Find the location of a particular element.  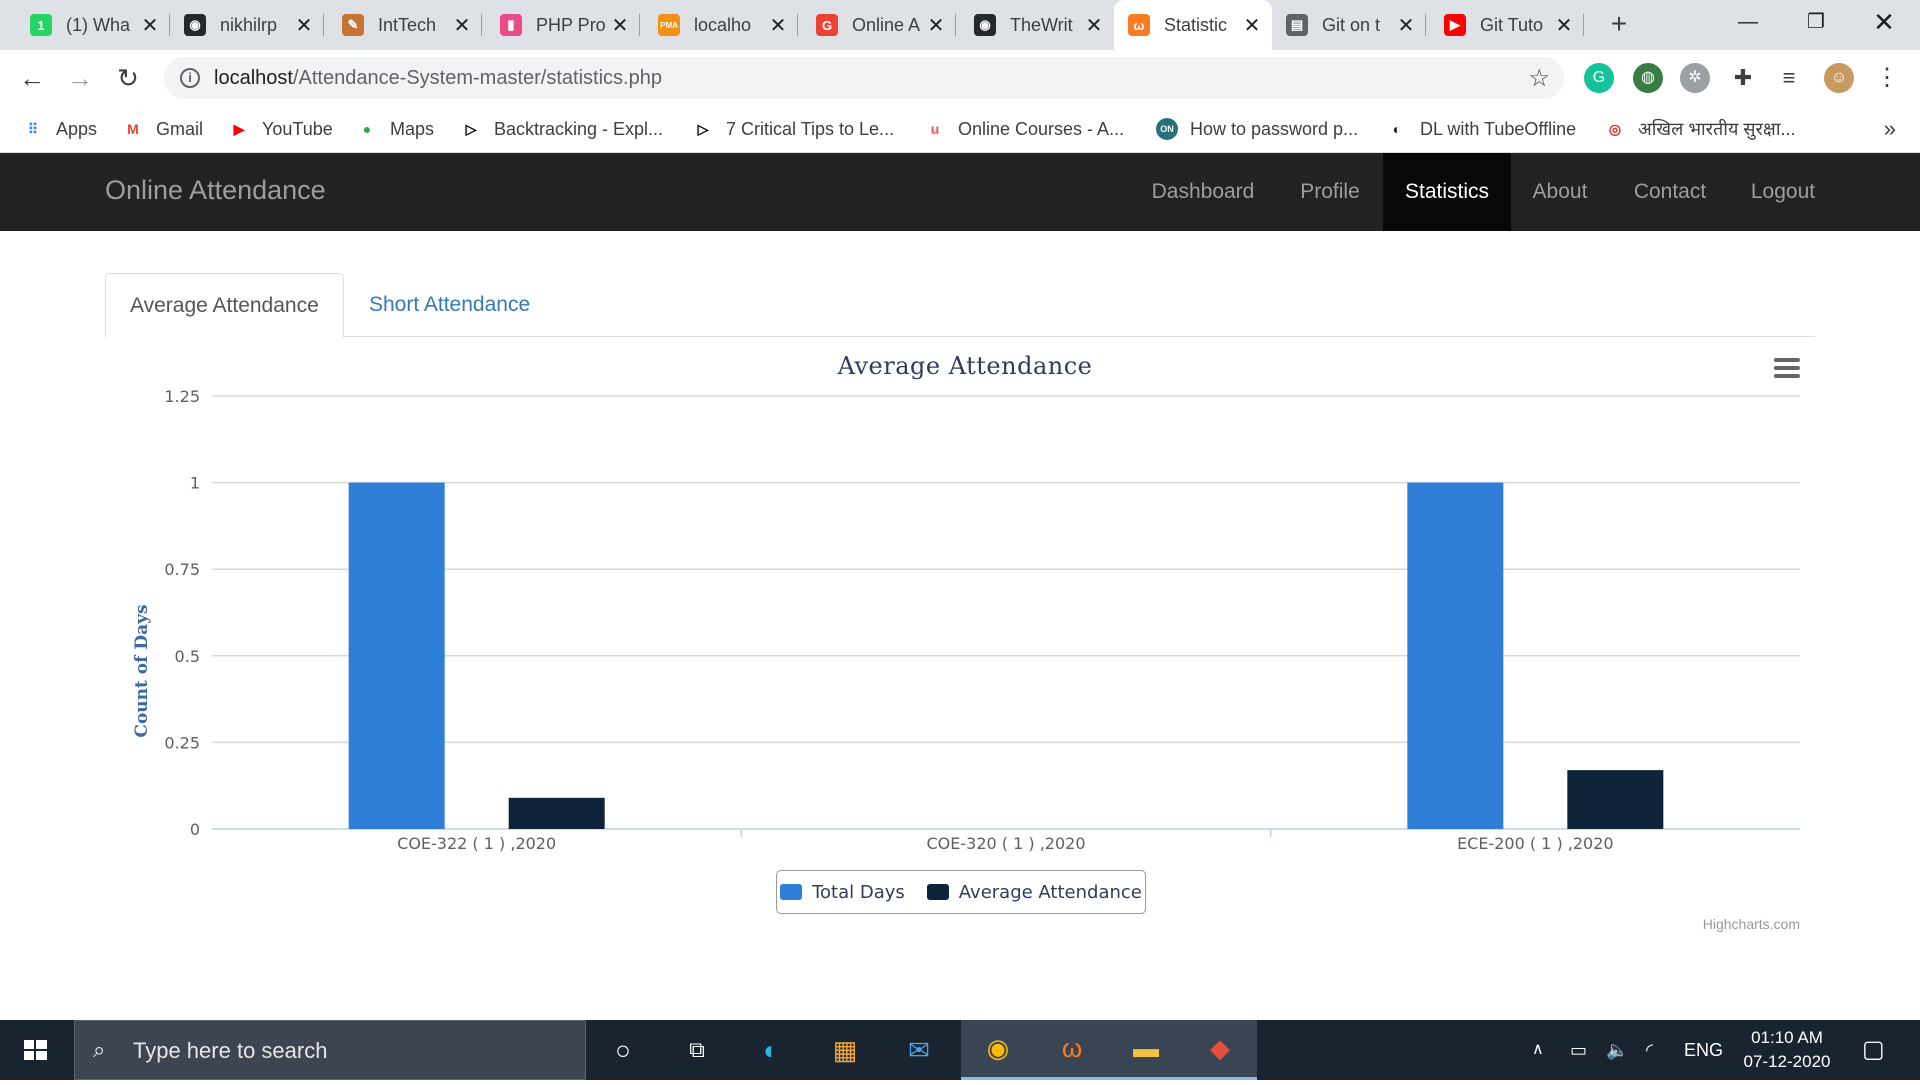

legend-item-total-days: Total Days is located at coordinates (842, 892).